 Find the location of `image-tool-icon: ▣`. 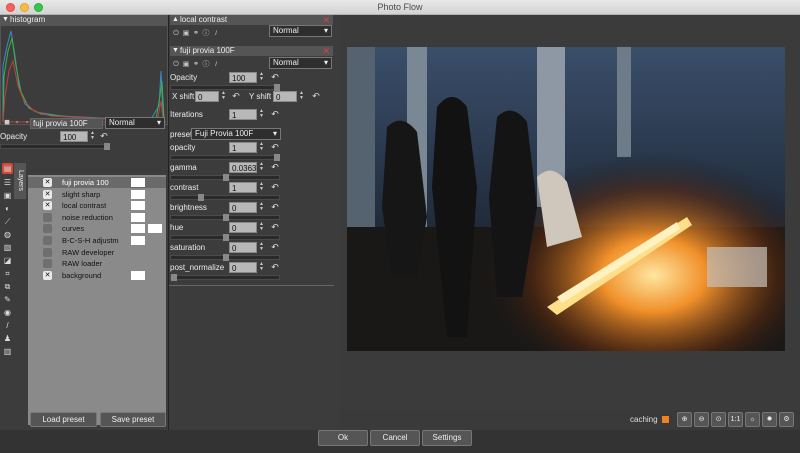

image-tool-icon: ▣ is located at coordinates (7, 195).